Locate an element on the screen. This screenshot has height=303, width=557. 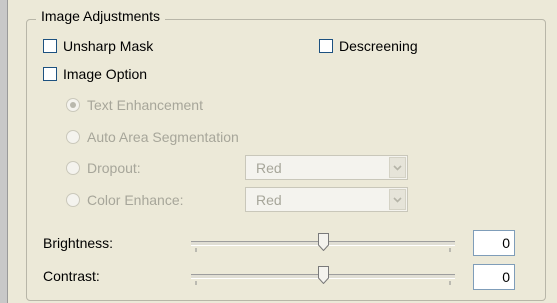
descreening-label: Descreening is located at coordinates (378, 46).